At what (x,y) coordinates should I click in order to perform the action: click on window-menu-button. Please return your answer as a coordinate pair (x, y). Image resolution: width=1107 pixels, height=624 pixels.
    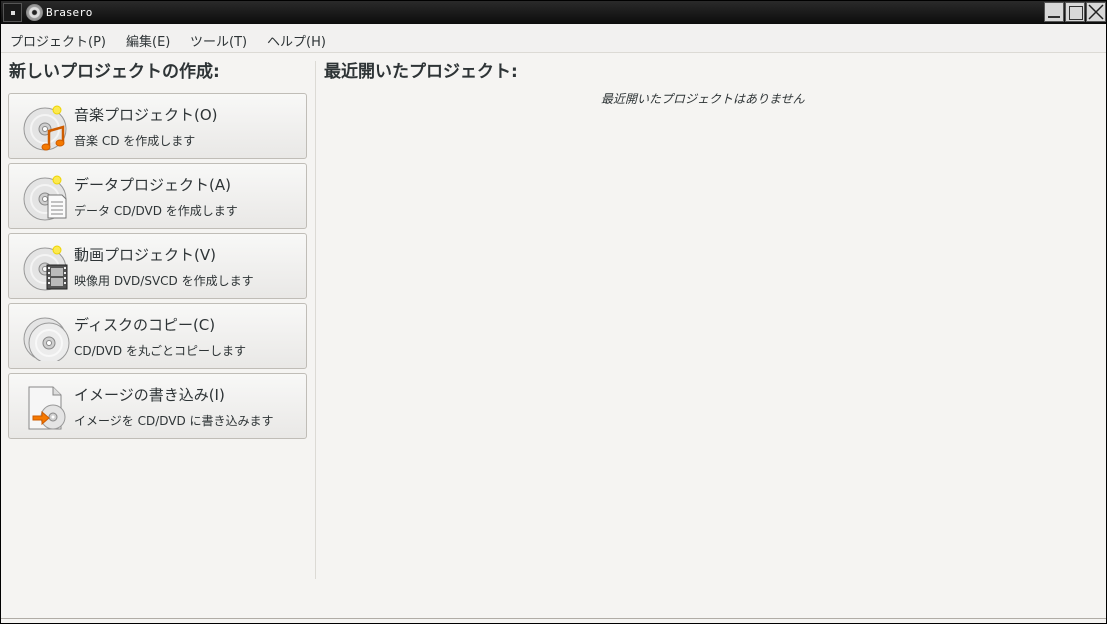
    Looking at the image, I should click on (12, 12).